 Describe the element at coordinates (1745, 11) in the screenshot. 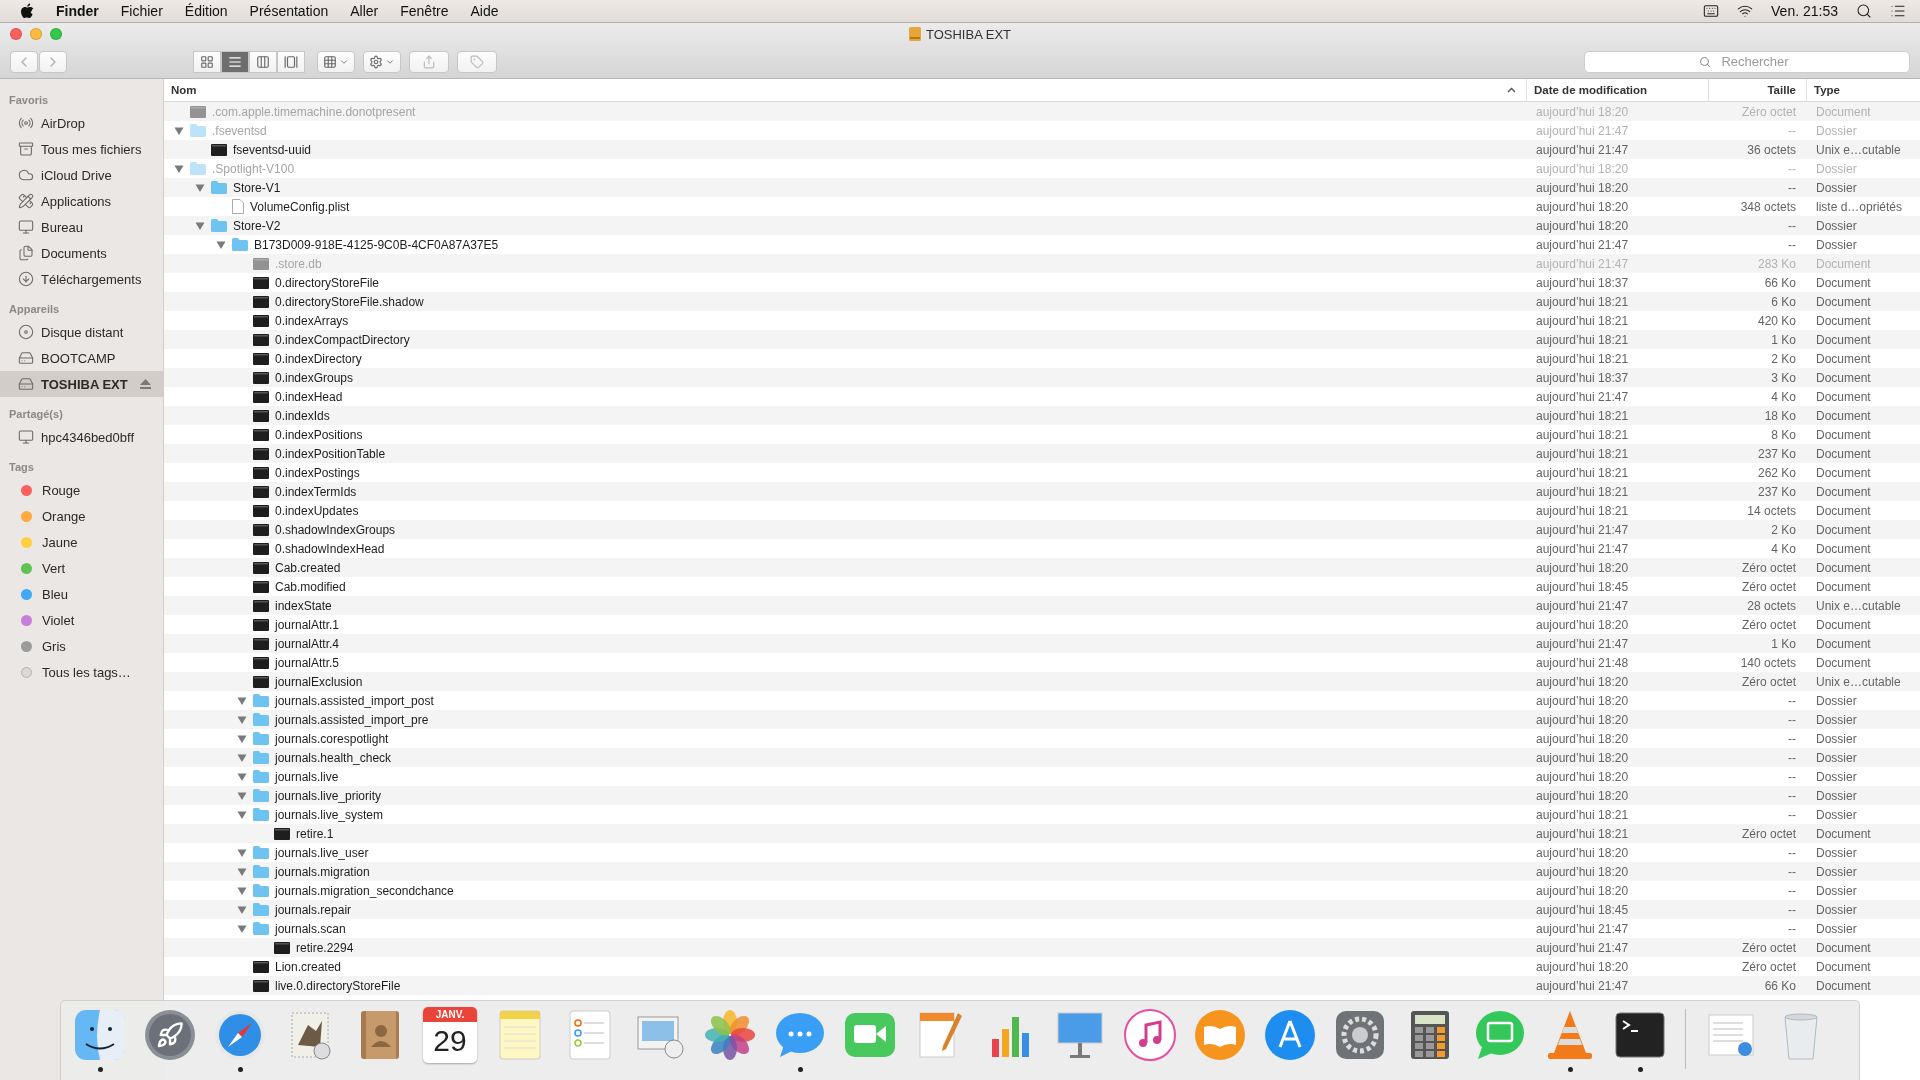

I see `wifi-icon` at that location.